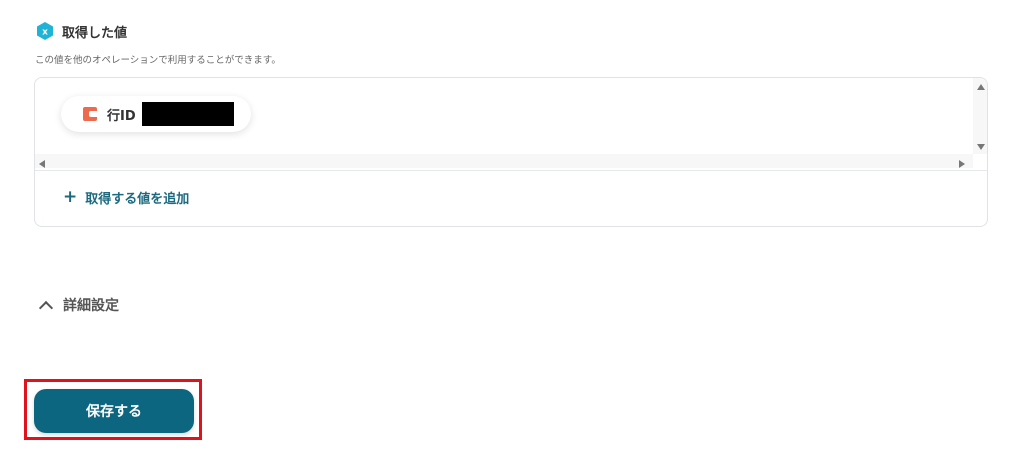 The width and height of the screenshot is (1016, 453). I want to click on hexagon-x-icon: x, so click(45, 31).